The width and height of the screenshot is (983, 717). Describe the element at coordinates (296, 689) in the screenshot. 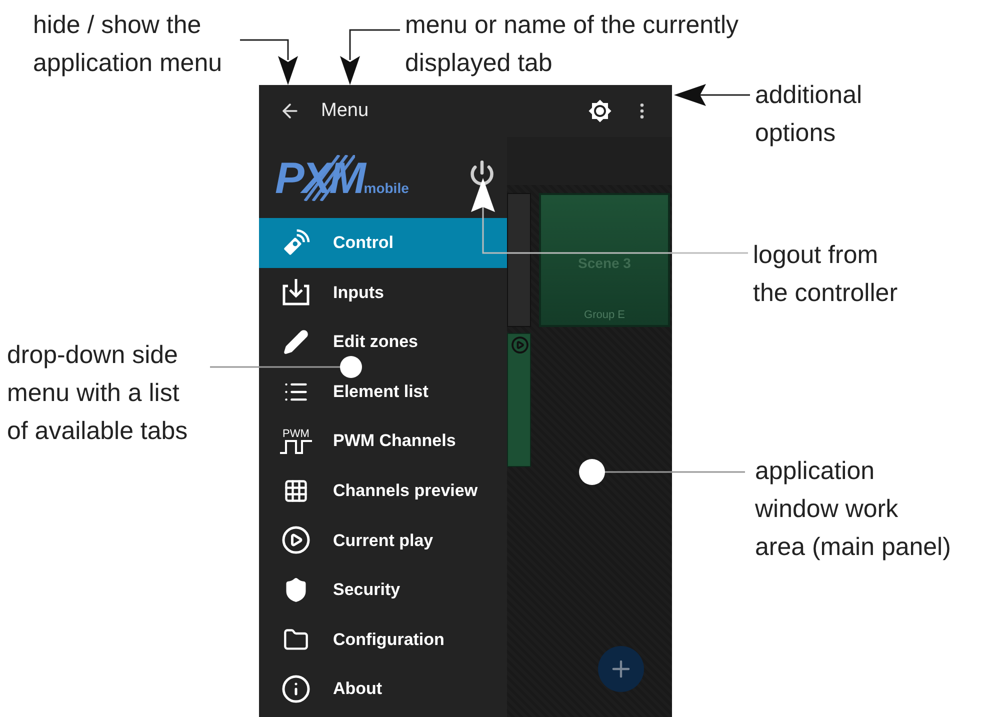

I see `info-icon` at that location.